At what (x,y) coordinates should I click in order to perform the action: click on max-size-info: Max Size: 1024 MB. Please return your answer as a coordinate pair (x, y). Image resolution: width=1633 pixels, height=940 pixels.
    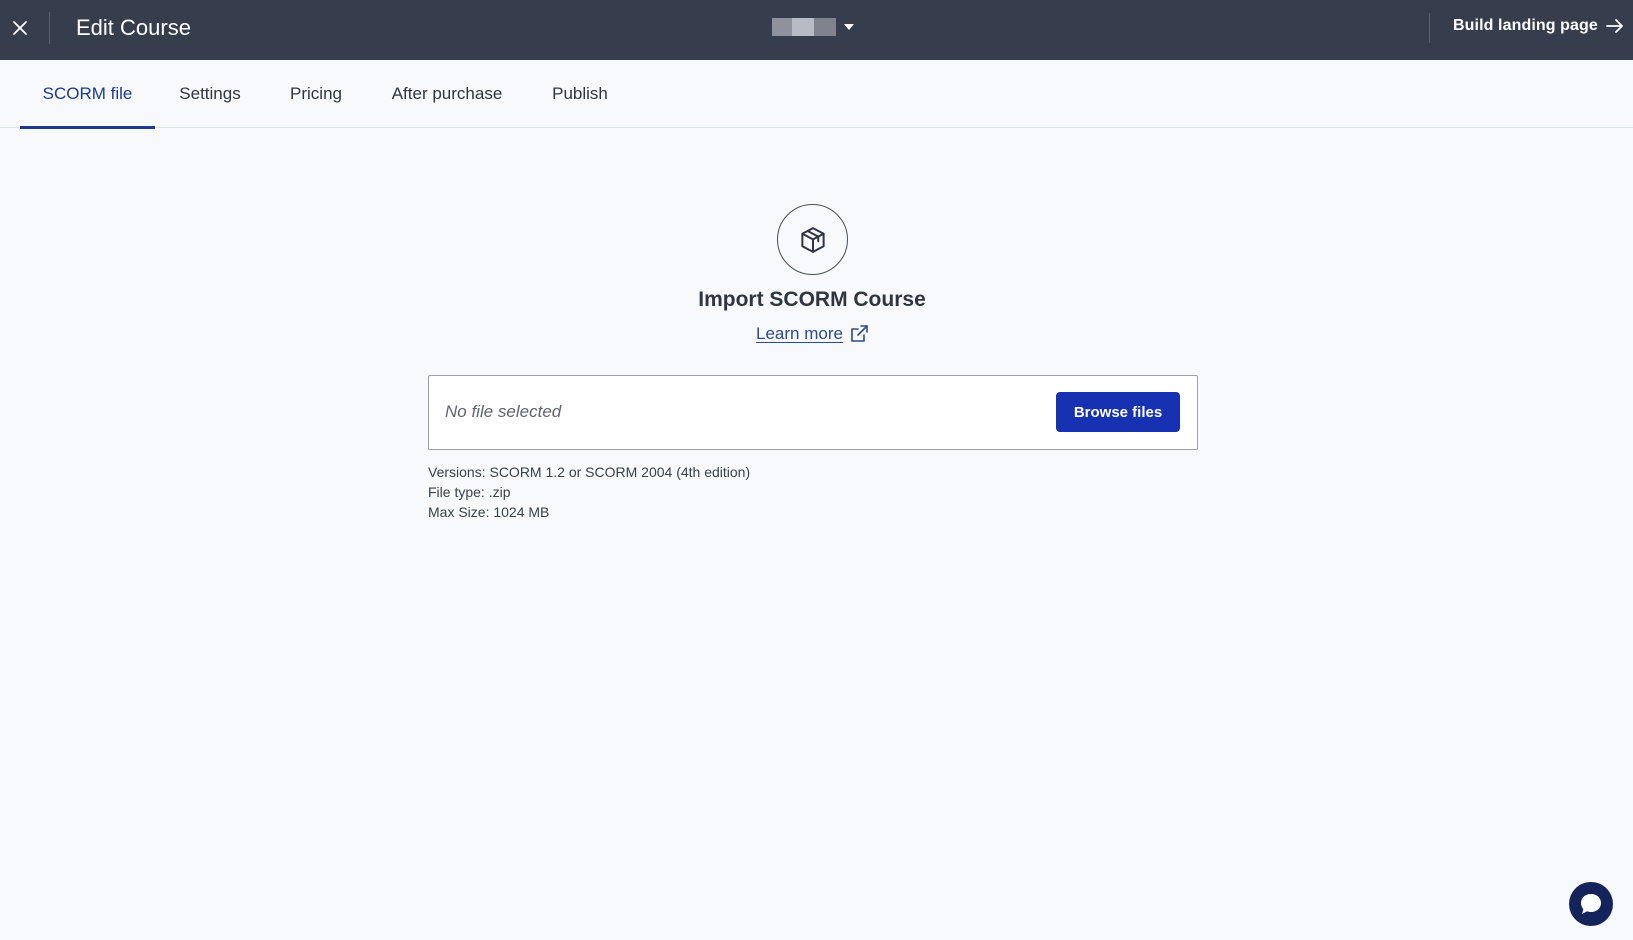
    Looking at the image, I should click on (489, 512).